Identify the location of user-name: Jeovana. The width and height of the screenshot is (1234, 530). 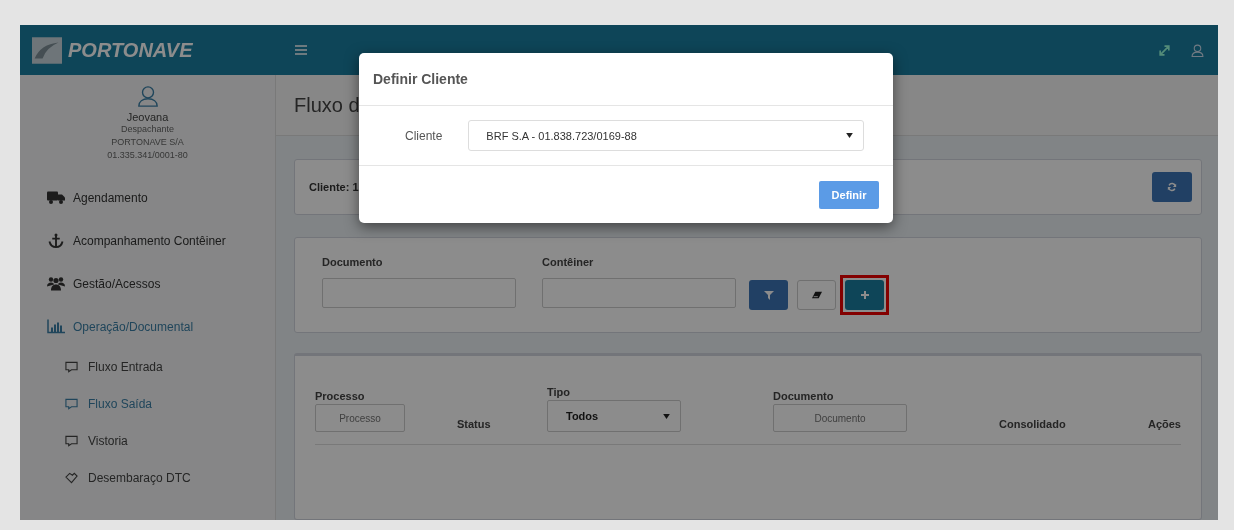
(147, 117).